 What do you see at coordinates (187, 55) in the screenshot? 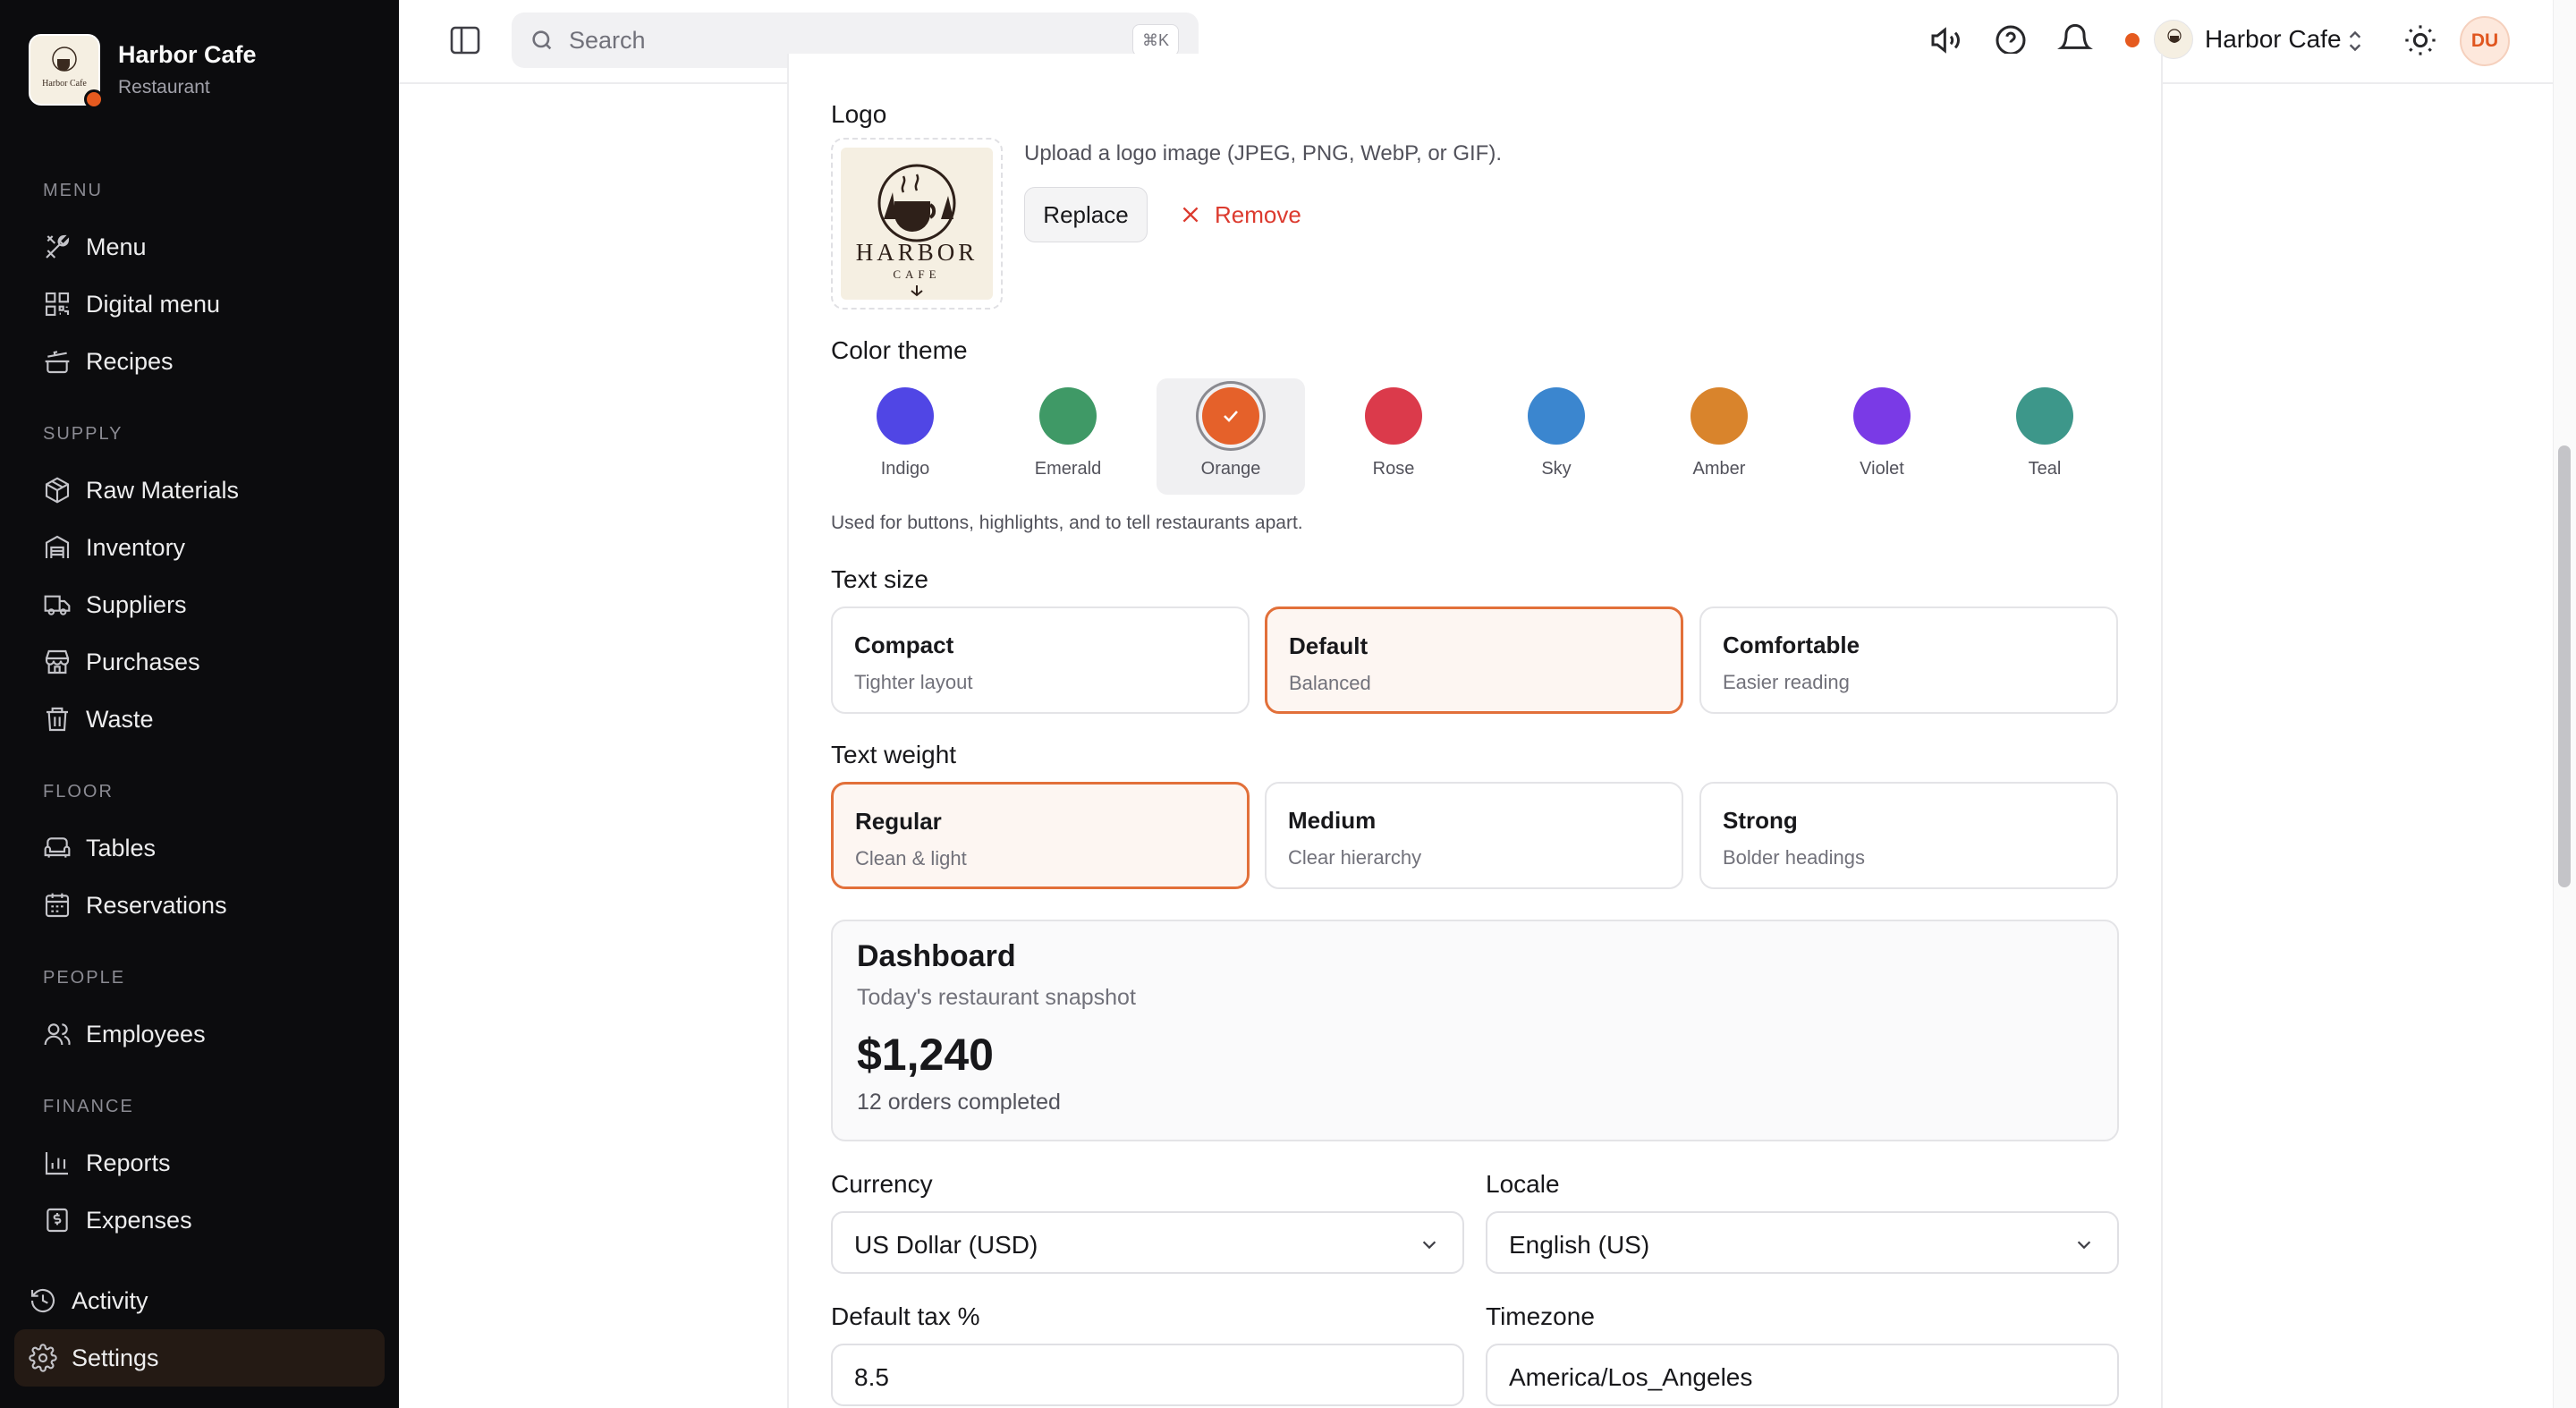
I see `brand-name: Harbor Cafe` at bounding box center [187, 55].